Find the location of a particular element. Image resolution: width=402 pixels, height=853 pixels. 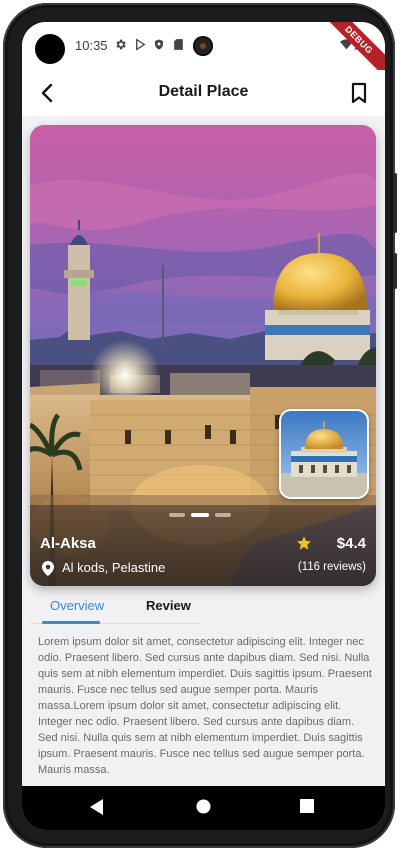

location-text: Al kods, Pelastine is located at coordinates (114, 567).